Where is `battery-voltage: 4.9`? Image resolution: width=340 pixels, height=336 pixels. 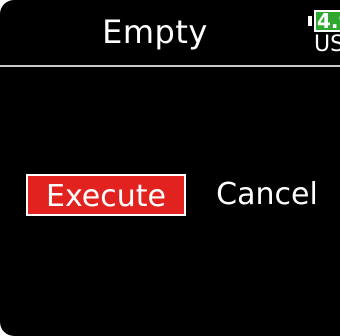
battery-voltage: 4.9 is located at coordinates (328, 21).